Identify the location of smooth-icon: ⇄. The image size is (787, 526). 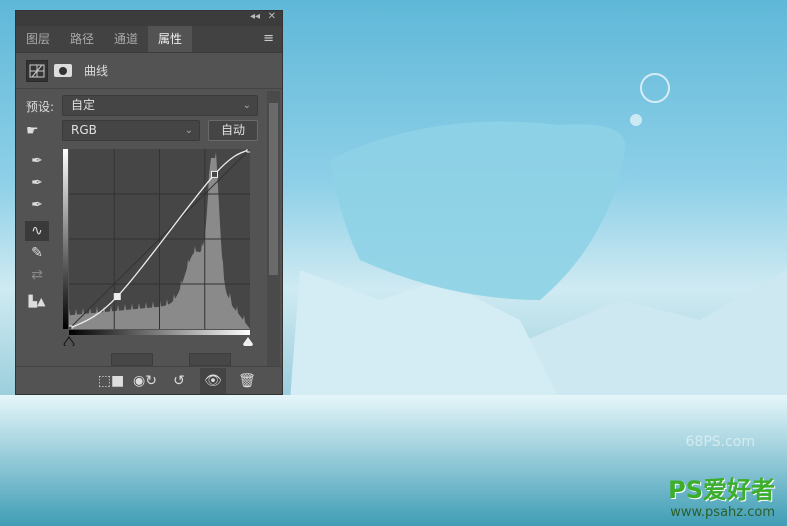
(37, 275).